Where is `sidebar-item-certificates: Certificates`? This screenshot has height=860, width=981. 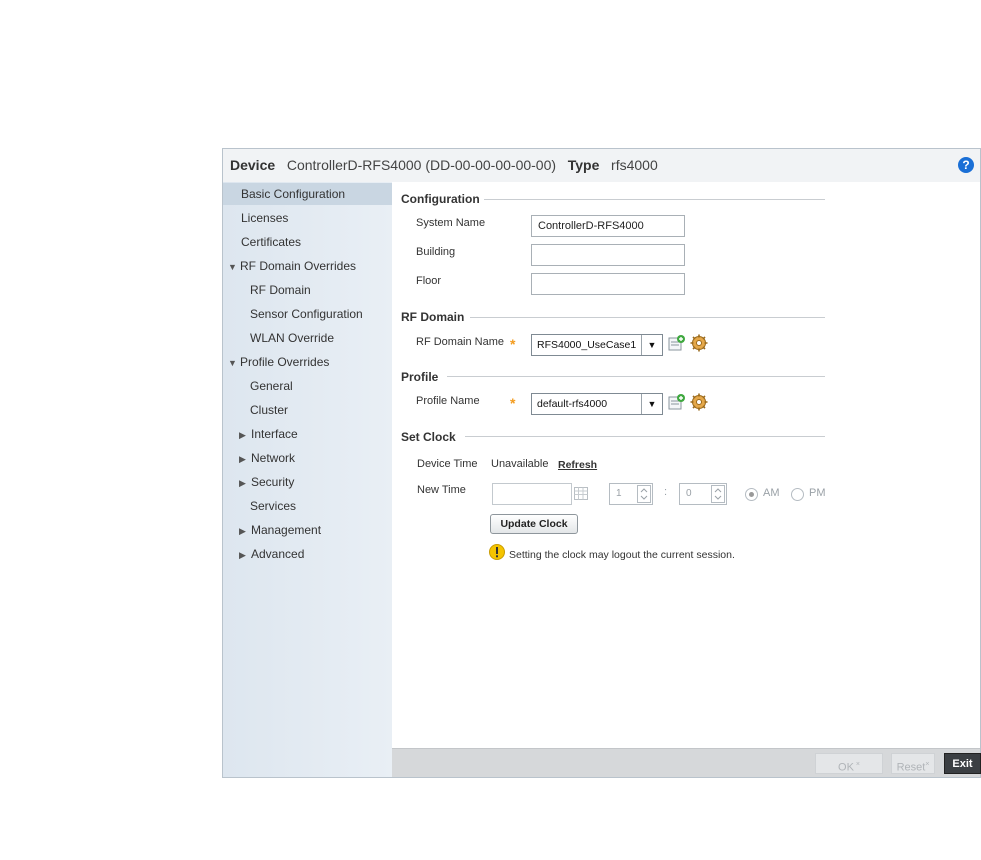 sidebar-item-certificates: Certificates is located at coordinates (271, 242).